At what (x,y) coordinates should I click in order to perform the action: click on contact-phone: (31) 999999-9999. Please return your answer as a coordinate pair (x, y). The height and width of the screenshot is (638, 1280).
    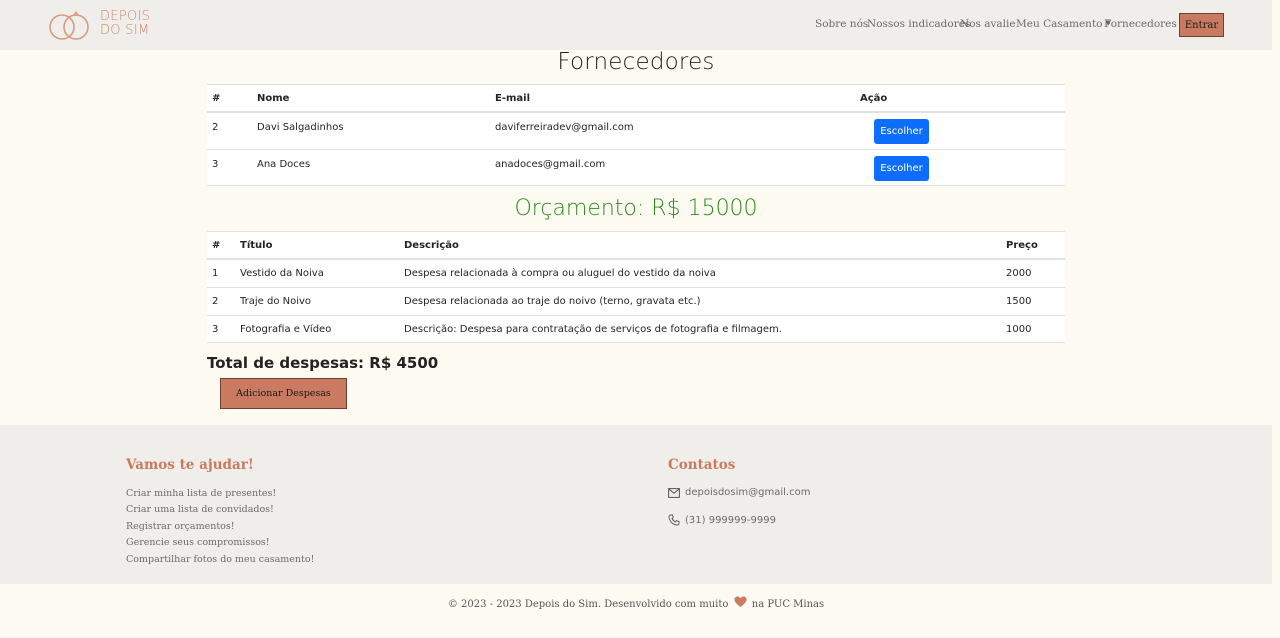
    Looking at the image, I should click on (722, 520).